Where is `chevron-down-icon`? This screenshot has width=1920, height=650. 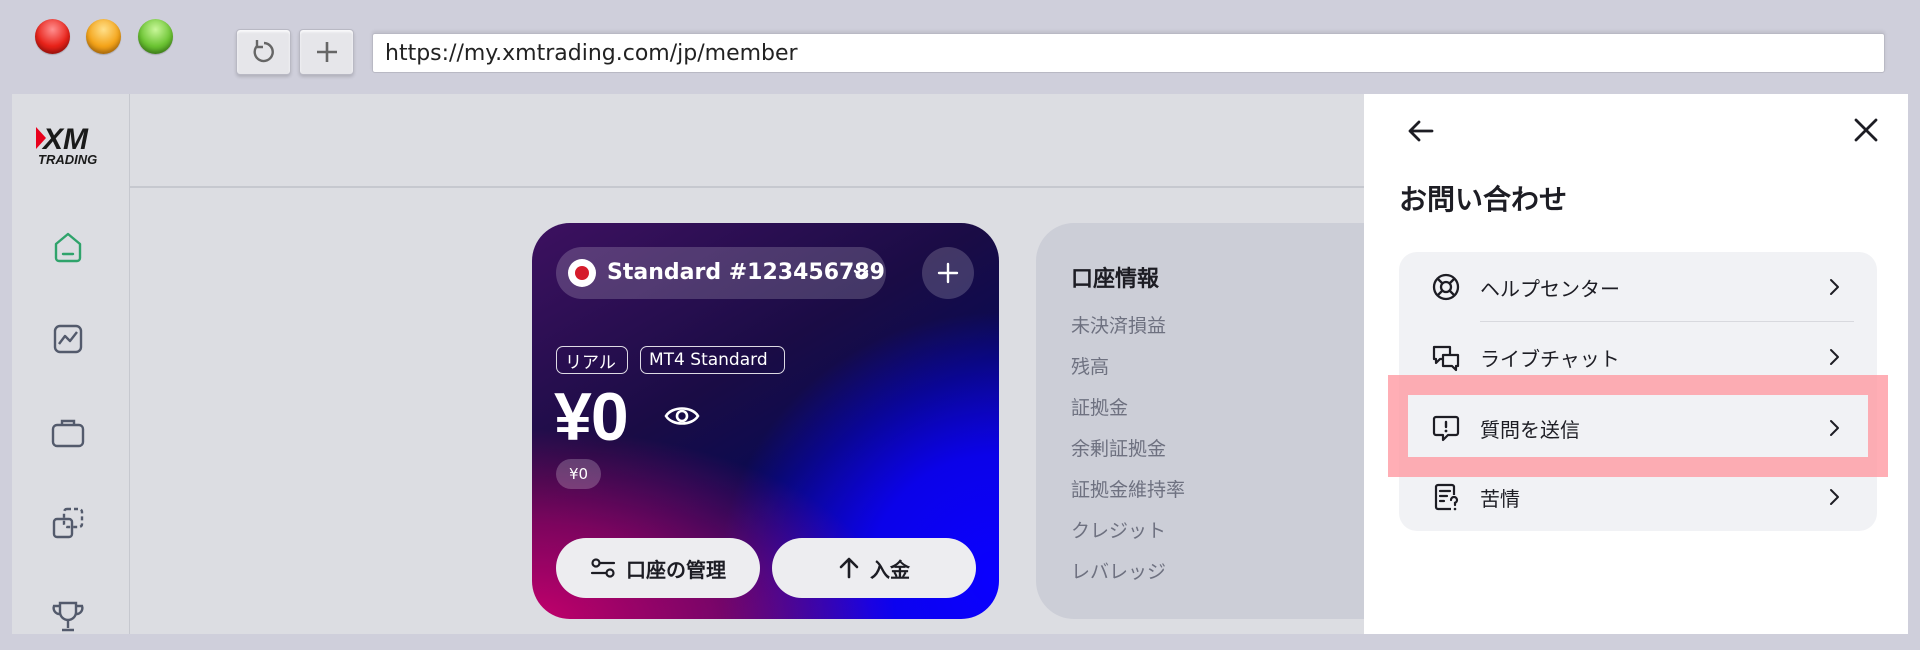 chevron-down-icon is located at coordinates (861, 274).